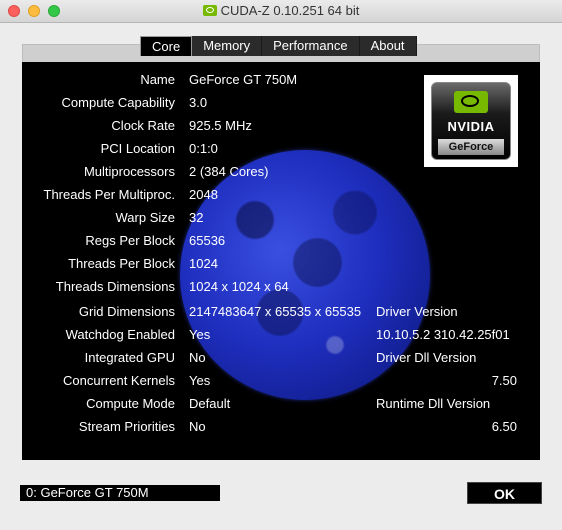 This screenshot has width=562, height=530. What do you see at coordinates (210, 403) in the screenshot?
I see `row-value: Default` at bounding box center [210, 403].